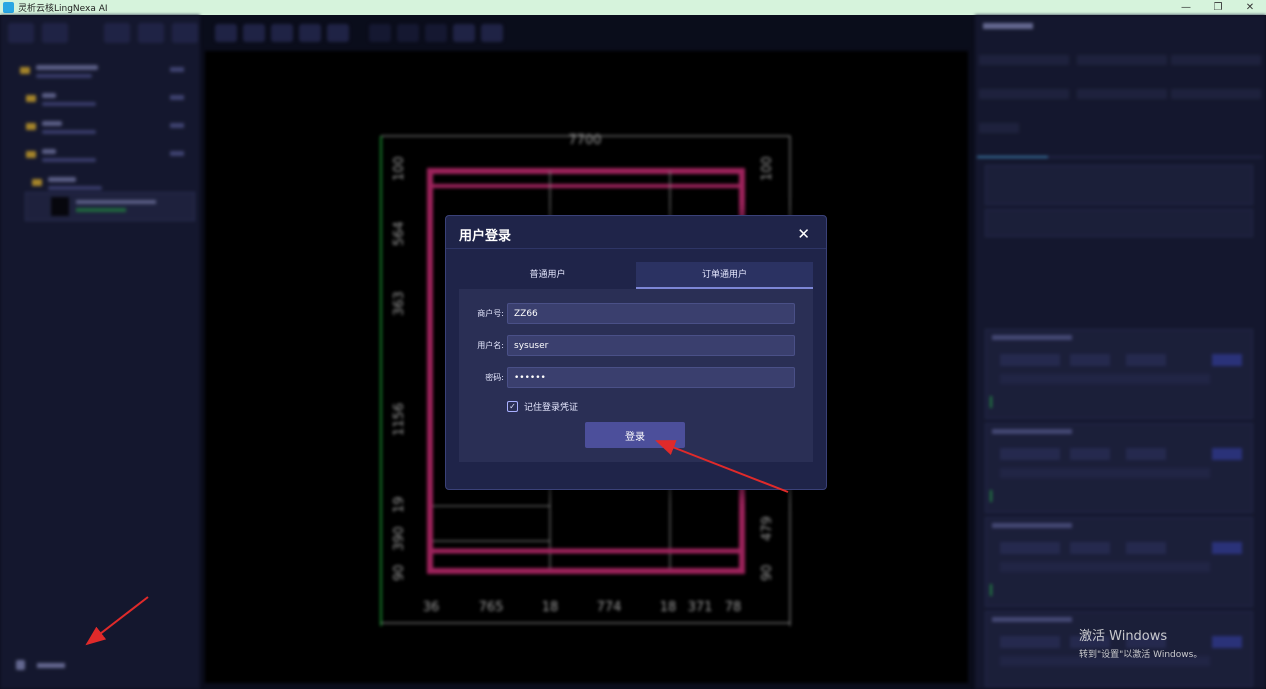  Describe the element at coordinates (722, 466) in the screenshot. I see `arrow-to-login-button` at that location.